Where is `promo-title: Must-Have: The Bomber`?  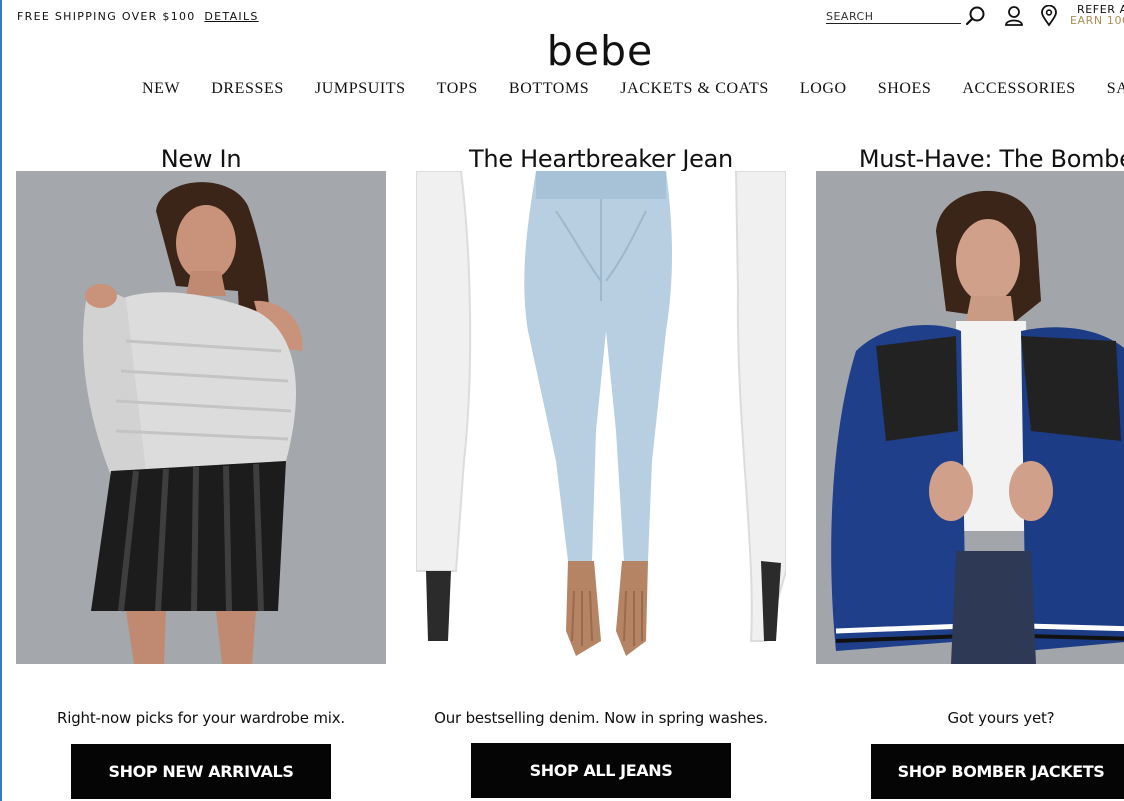 promo-title: Must-Have: The Bomber is located at coordinates (991, 158).